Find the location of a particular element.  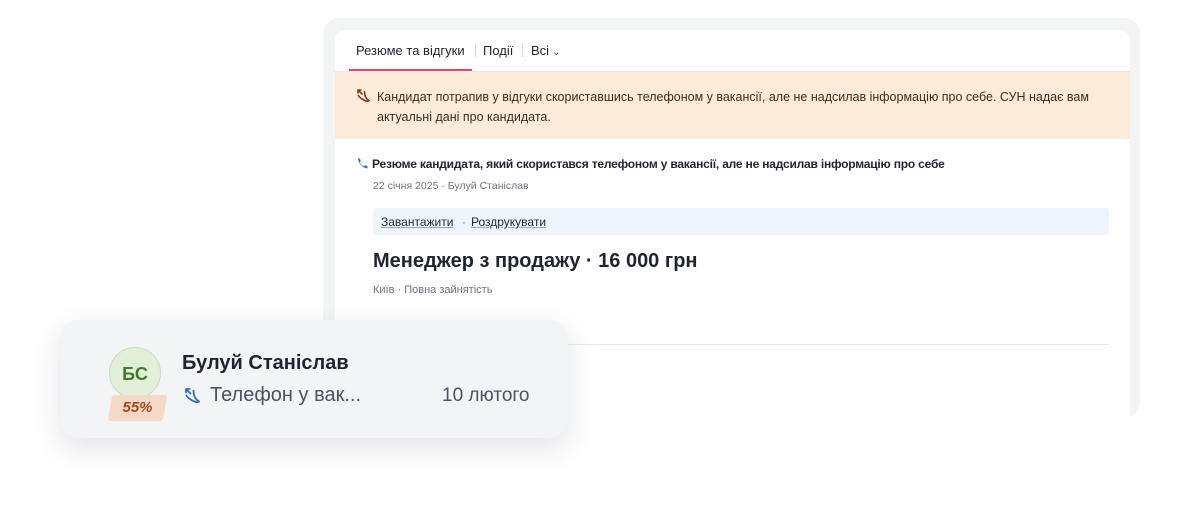

avatar: БС is located at coordinates (135, 373).